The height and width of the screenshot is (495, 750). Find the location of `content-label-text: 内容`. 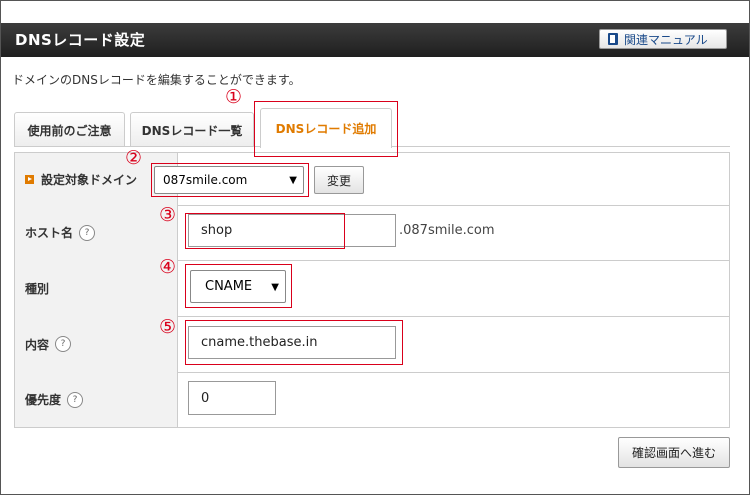

content-label-text: 内容 is located at coordinates (37, 344).